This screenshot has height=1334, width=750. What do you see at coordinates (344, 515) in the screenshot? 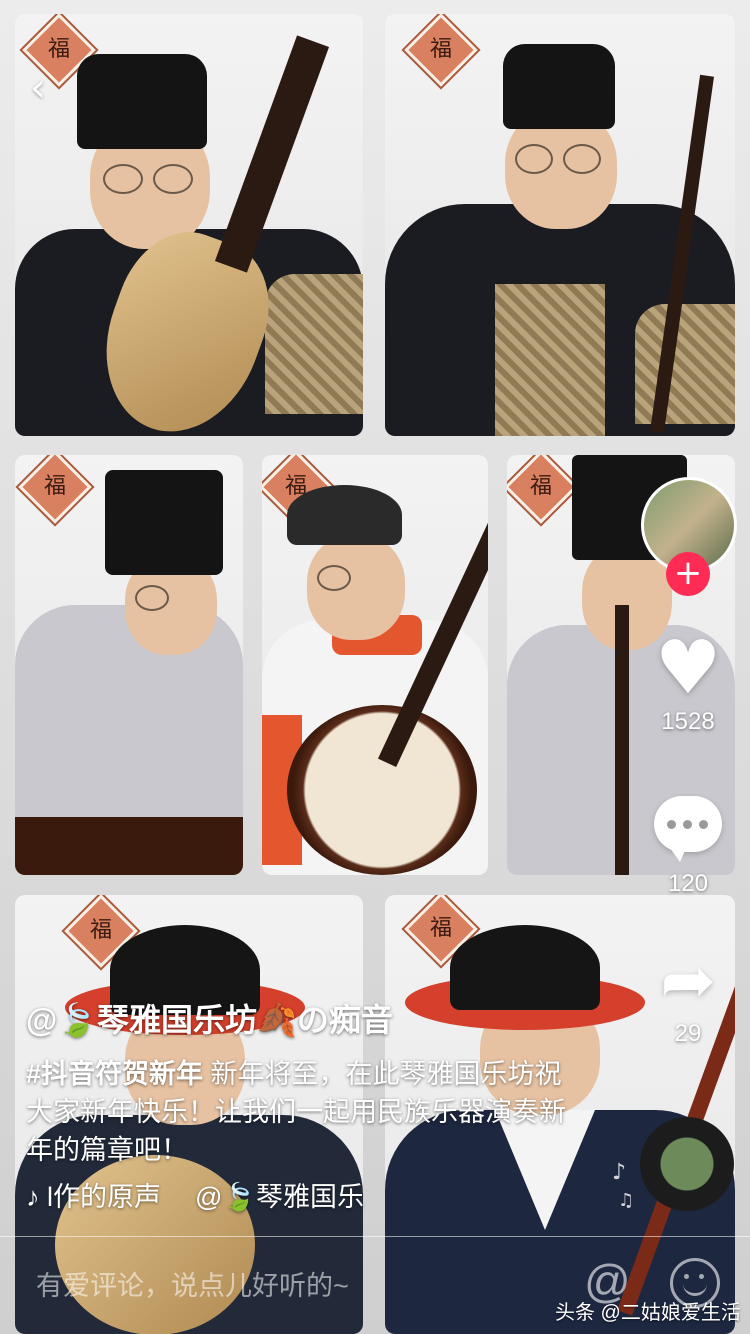
I see `cap` at bounding box center [344, 515].